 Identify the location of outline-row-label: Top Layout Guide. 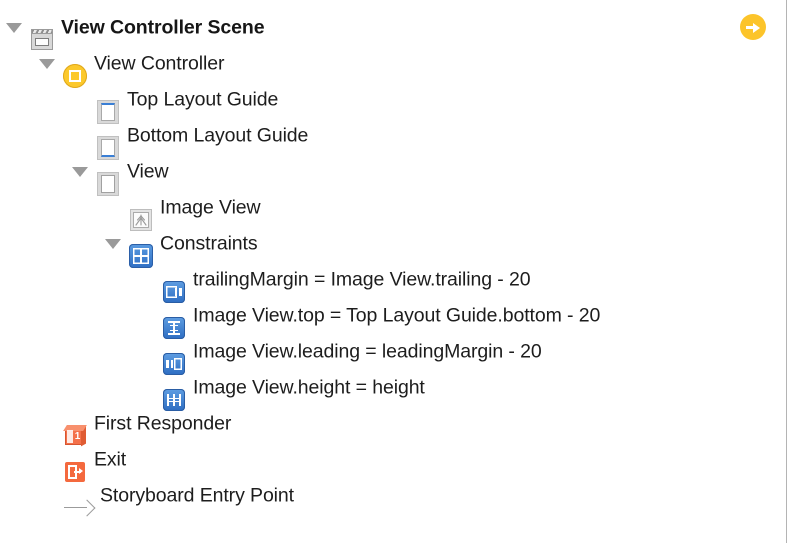
(203, 99).